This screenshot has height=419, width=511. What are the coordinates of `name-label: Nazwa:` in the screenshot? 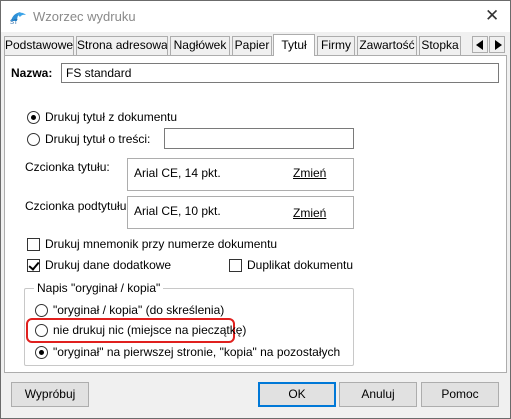 It's located at (32, 73).